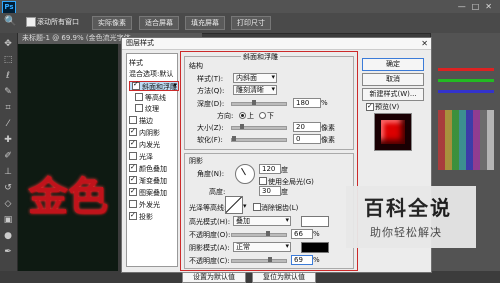  I want to click on style-list-item: 外发光, so click(152, 205).